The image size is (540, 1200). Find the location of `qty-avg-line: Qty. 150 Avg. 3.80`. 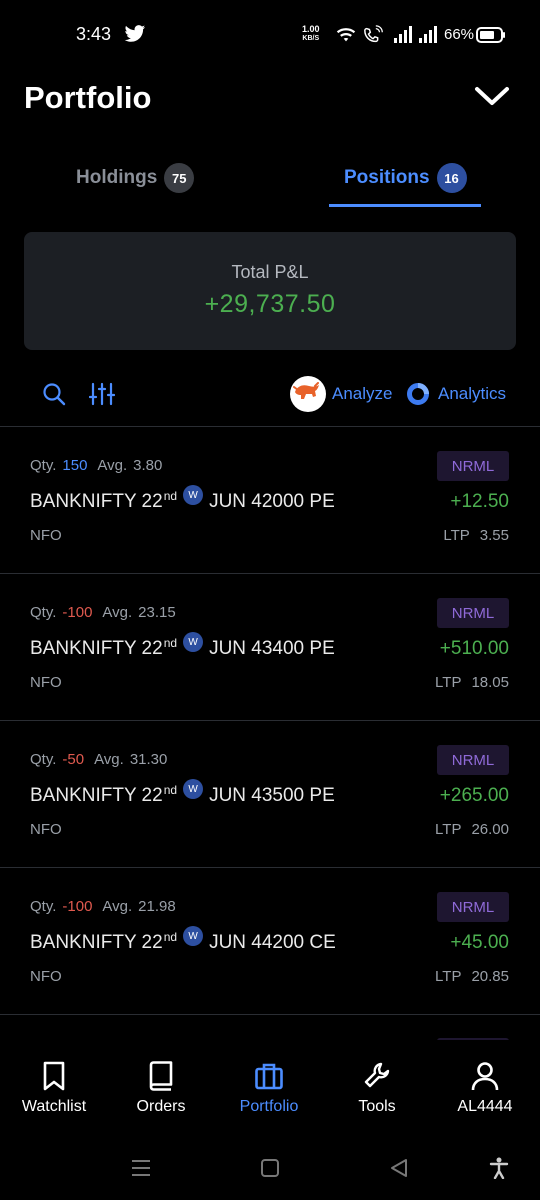

qty-avg-line: Qty. 150 Avg. 3.80 is located at coordinates (96, 465).